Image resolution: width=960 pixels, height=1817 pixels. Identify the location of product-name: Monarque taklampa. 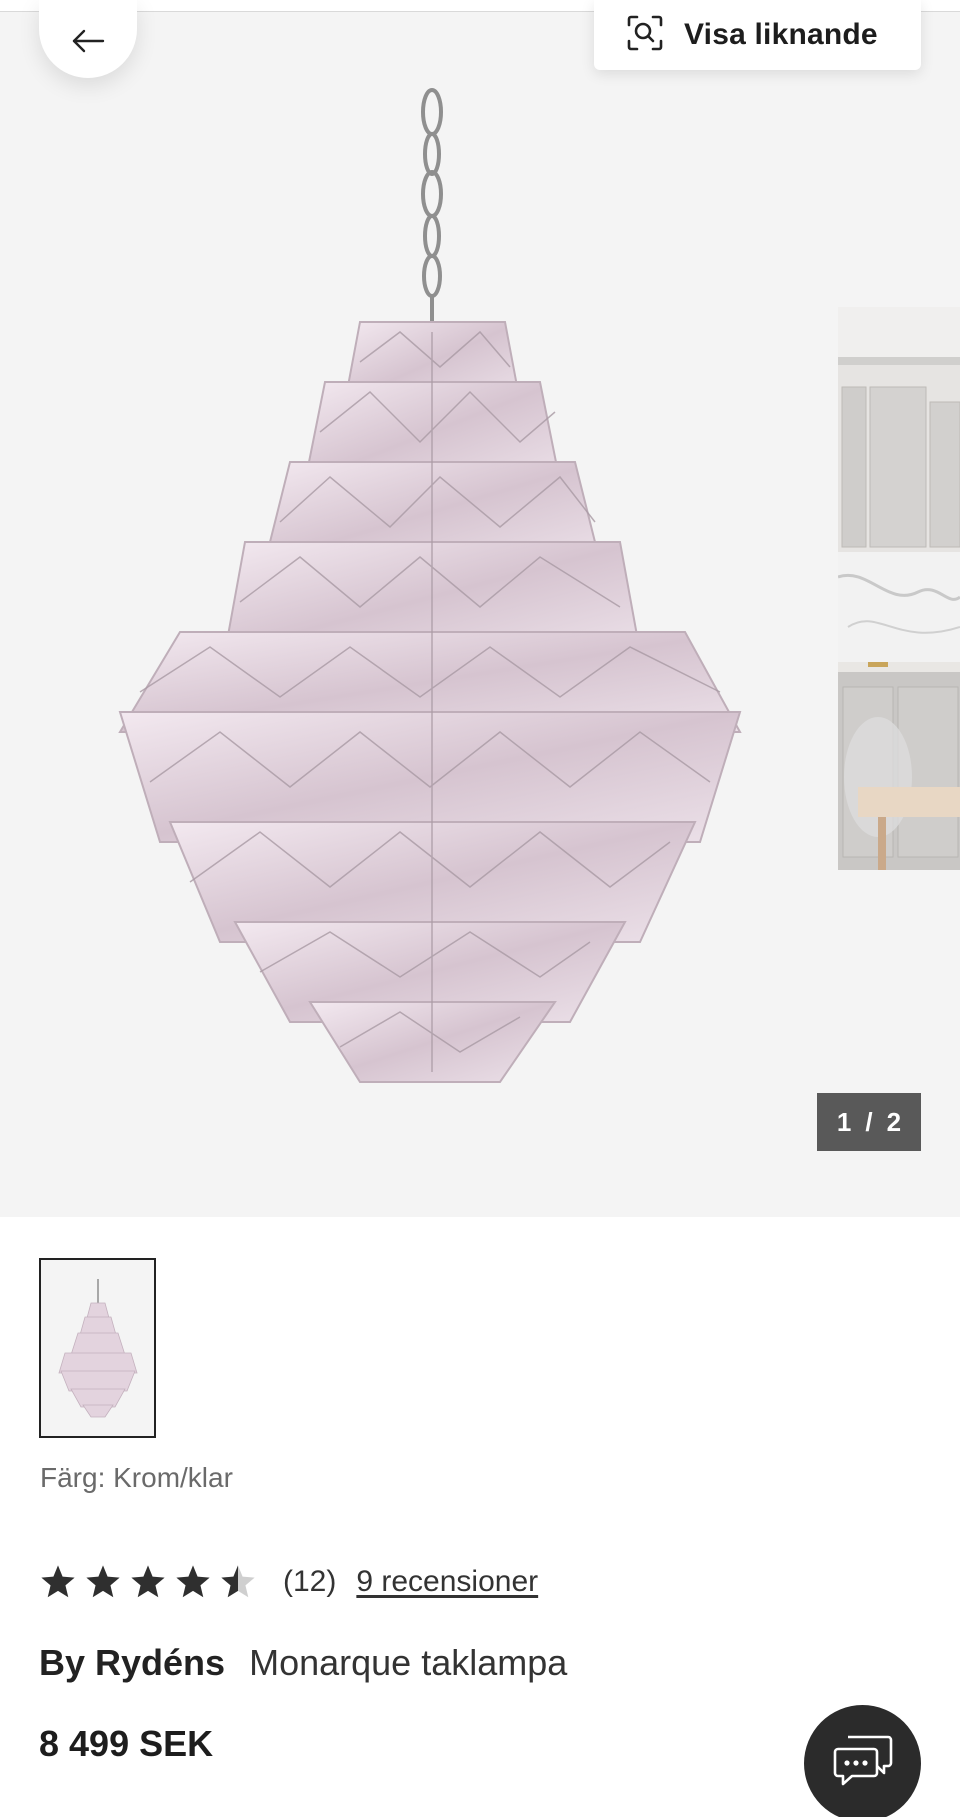
(408, 1662).